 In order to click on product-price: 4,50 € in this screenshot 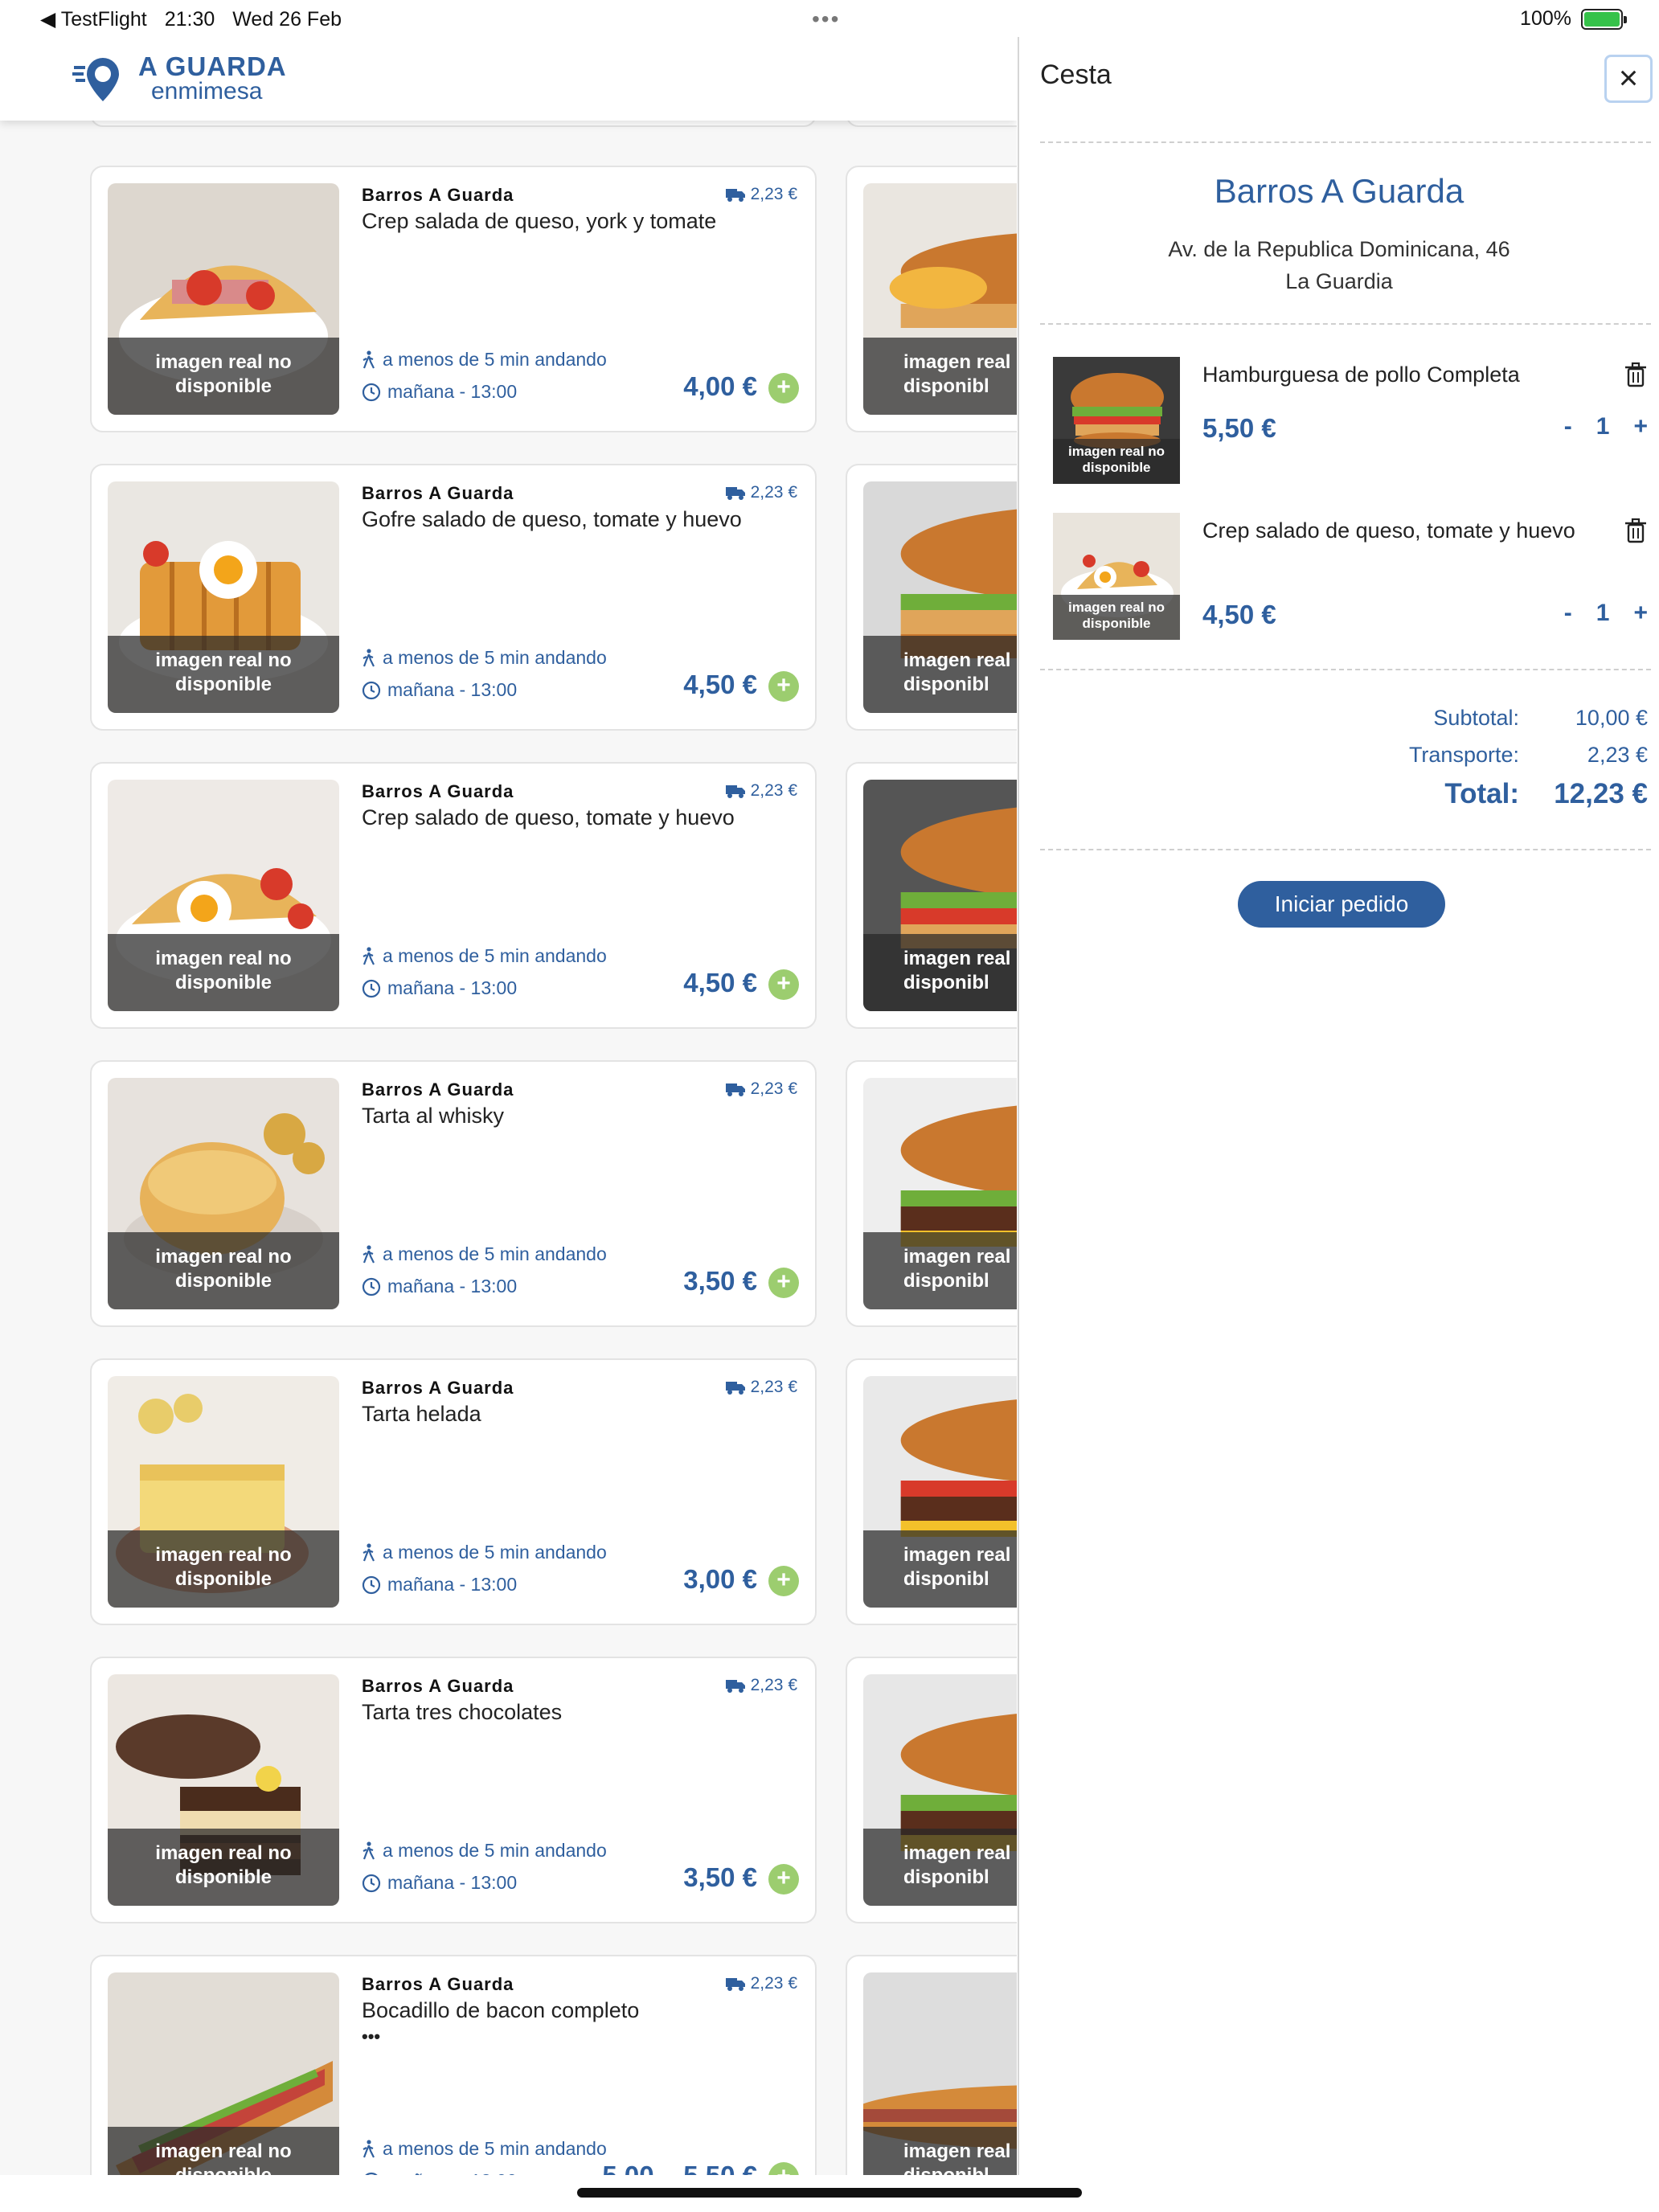, I will do `click(720, 982)`.